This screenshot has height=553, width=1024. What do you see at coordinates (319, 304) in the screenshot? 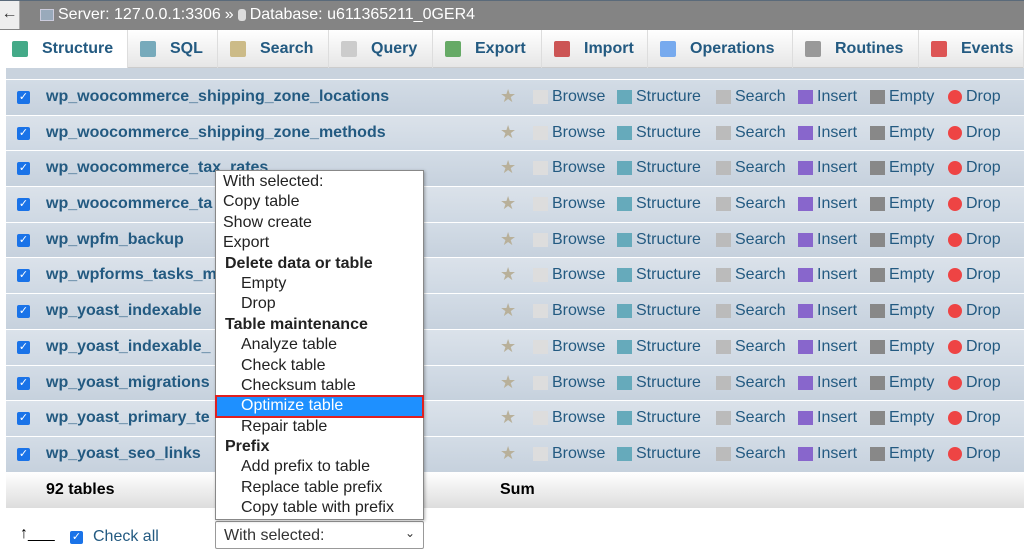
I see `menu-option-drop: Drop` at bounding box center [319, 304].